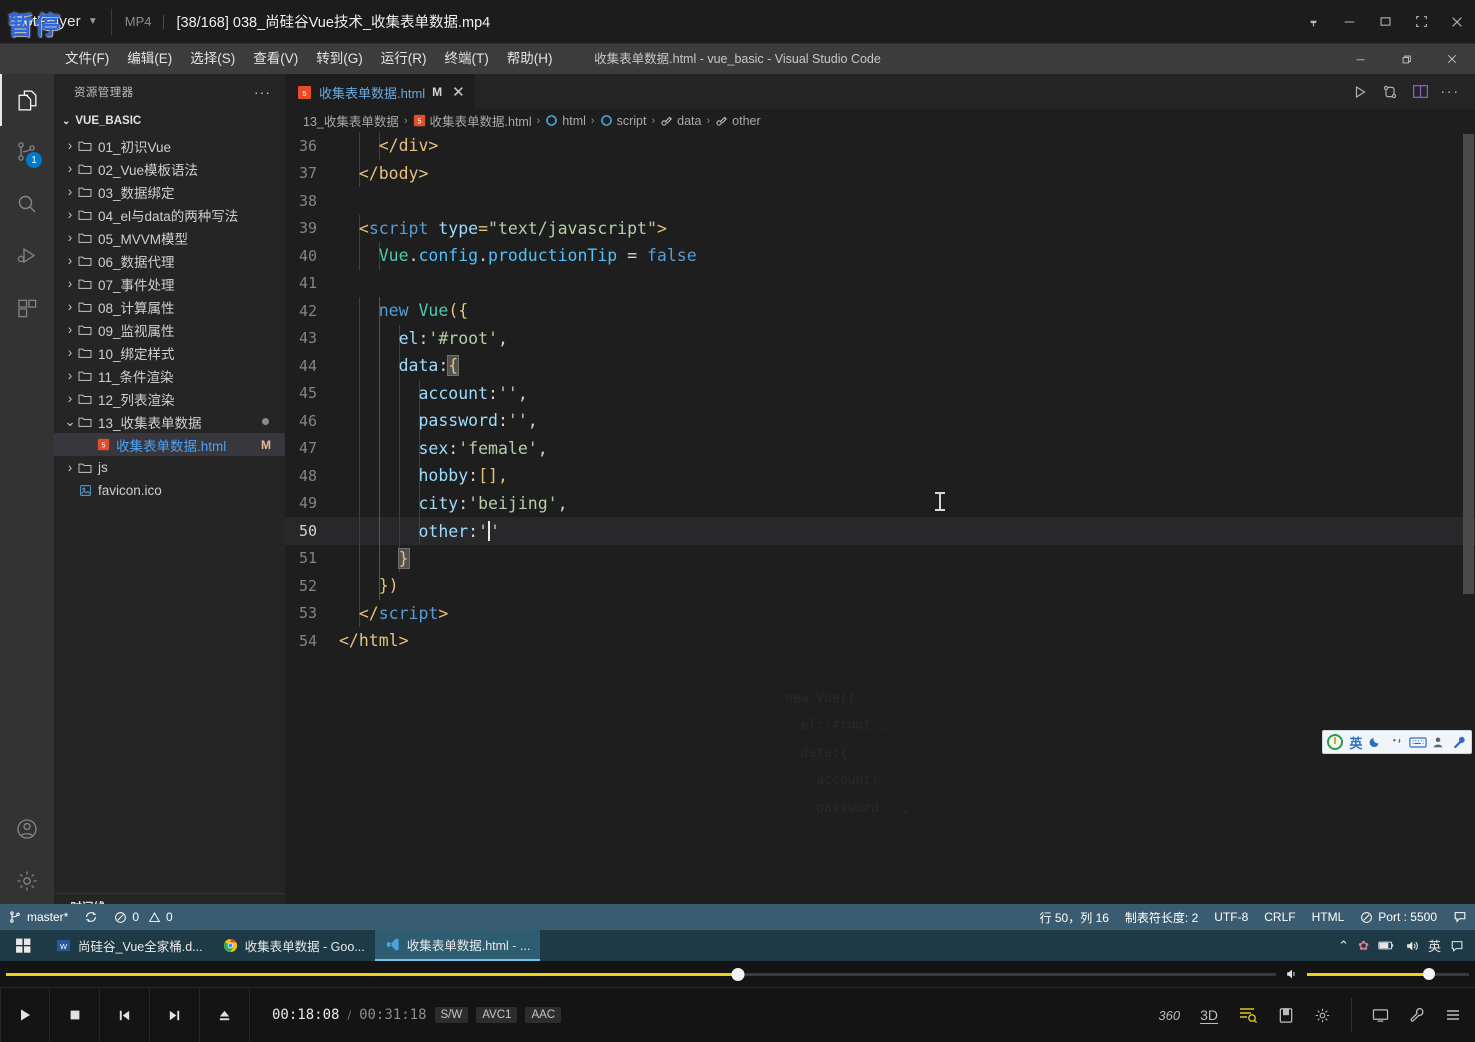 The height and width of the screenshot is (1042, 1475). What do you see at coordinates (169, 329) in the screenshot?
I see `tree-folder-row: › 09_监视属性` at bounding box center [169, 329].